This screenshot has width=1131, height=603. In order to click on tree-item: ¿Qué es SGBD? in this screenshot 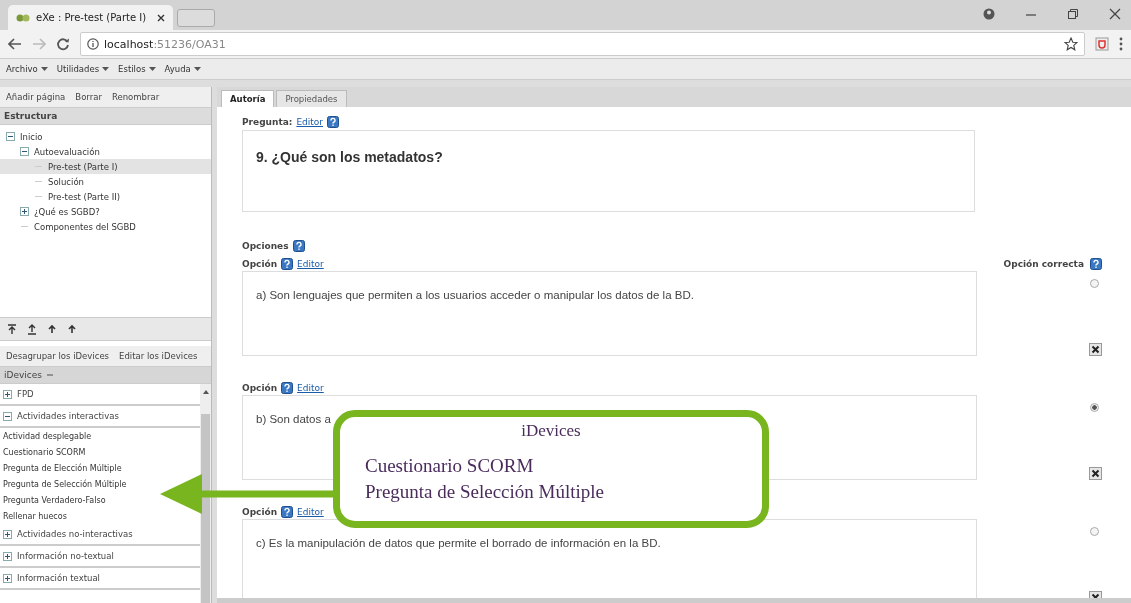, I will do `click(105, 211)`.